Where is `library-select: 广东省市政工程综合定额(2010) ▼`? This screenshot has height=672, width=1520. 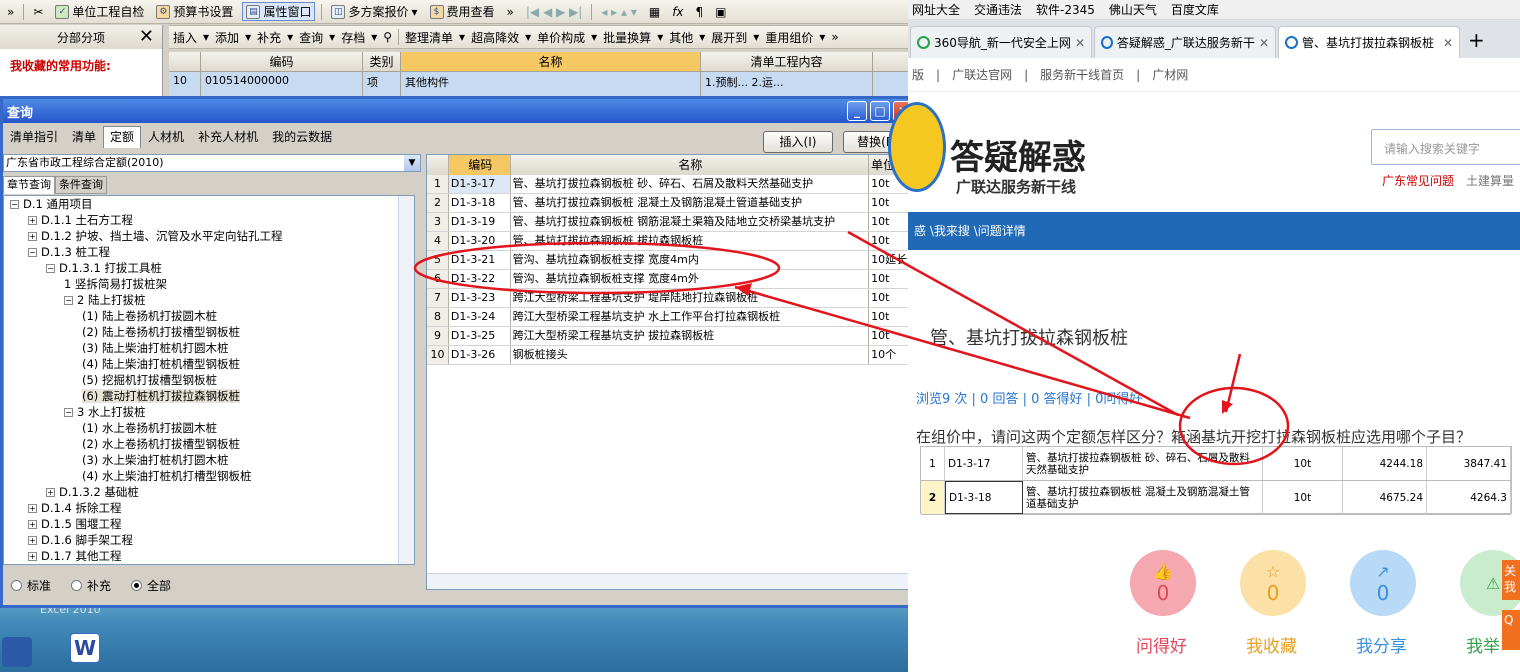 library-select: 广东省市政工程综合定额(2010) ▼ is located at coordinates (212, 163).